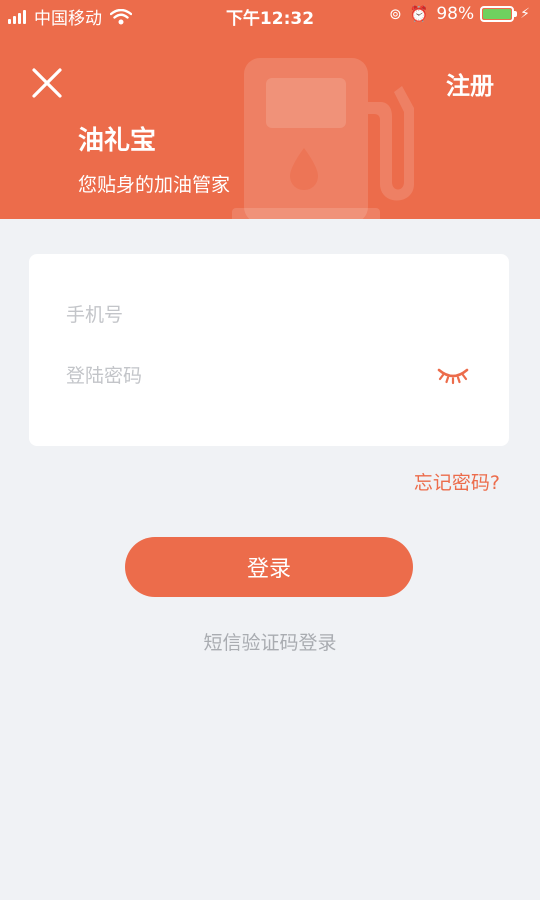 The height and width of the screenshot is (900, 540). I want to click on alarm-icon: ⏰, so click(419, 14).